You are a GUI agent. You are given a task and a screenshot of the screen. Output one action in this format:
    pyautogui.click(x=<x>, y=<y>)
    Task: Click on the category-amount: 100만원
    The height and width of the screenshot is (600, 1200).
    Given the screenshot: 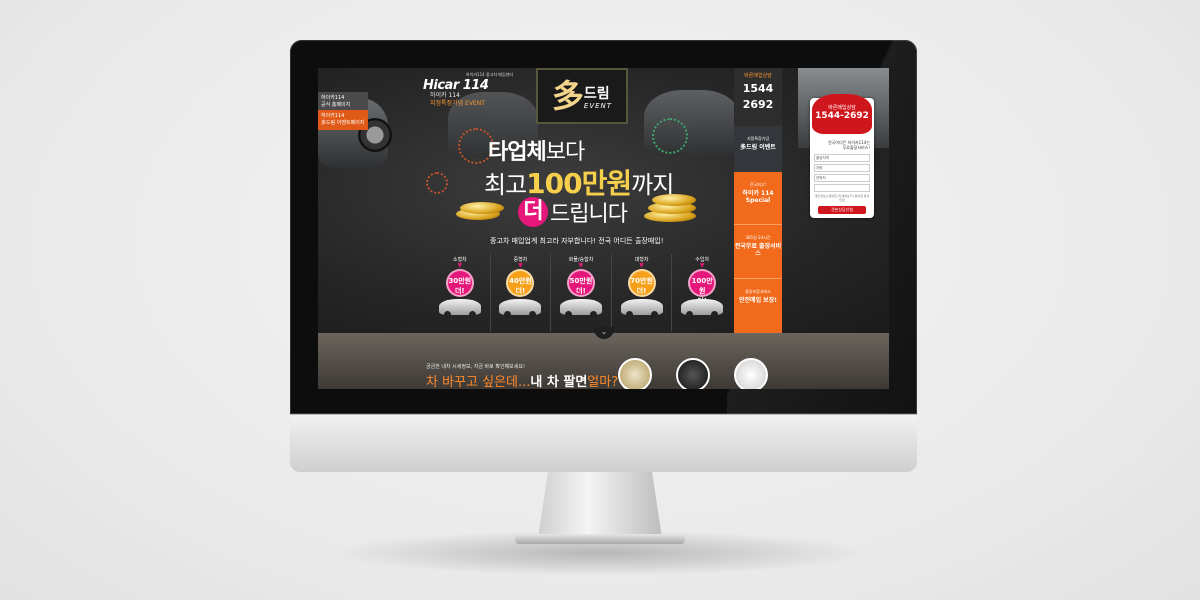 What is the action you would take?
    pyautogui.click(x=702, y=286)
    